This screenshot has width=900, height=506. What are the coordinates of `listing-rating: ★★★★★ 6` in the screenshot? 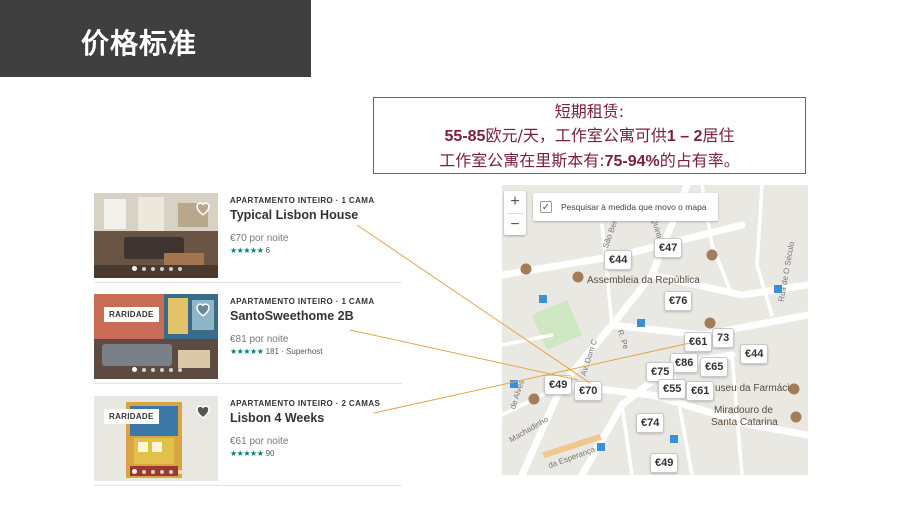 It's located at (316, 250).